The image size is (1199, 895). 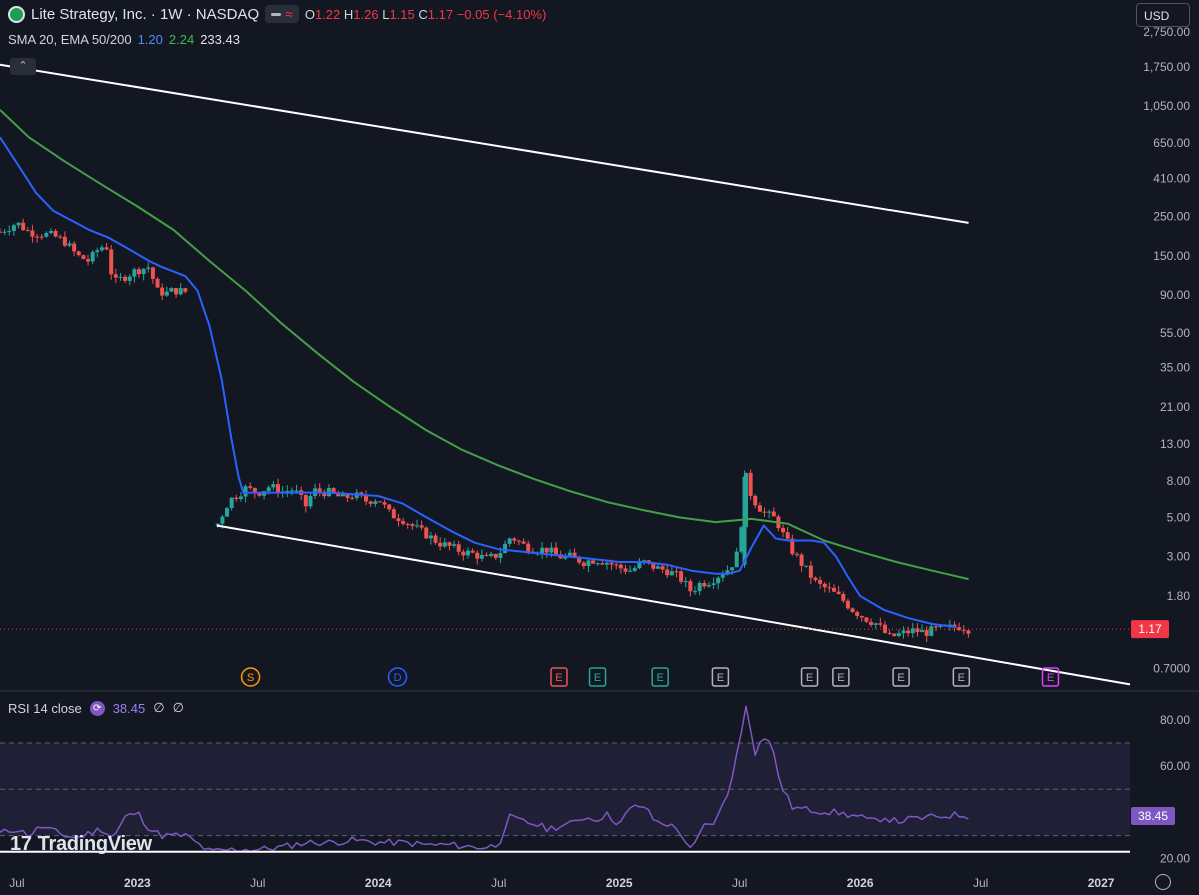 What do you see at coordinates (1171, 143) in the screenshot?
I see `price-axis-tick: 650.00` at bounding box center [1171, 143].